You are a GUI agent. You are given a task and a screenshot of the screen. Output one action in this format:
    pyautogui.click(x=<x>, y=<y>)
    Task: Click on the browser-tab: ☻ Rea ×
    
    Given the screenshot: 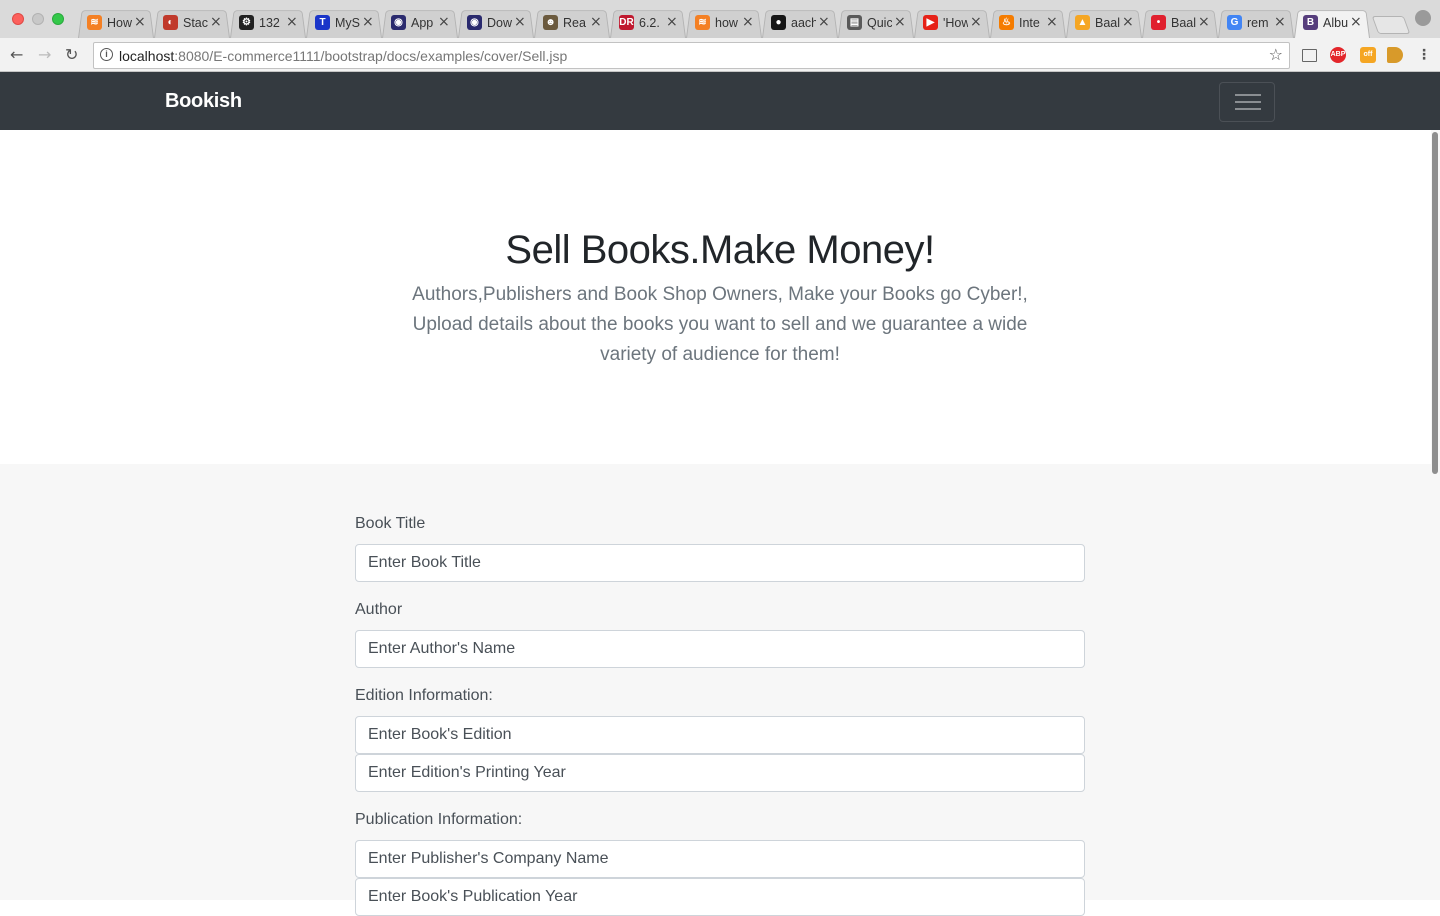 What is the action you would take?
    pyautogui.click(x=572, y=23)
    